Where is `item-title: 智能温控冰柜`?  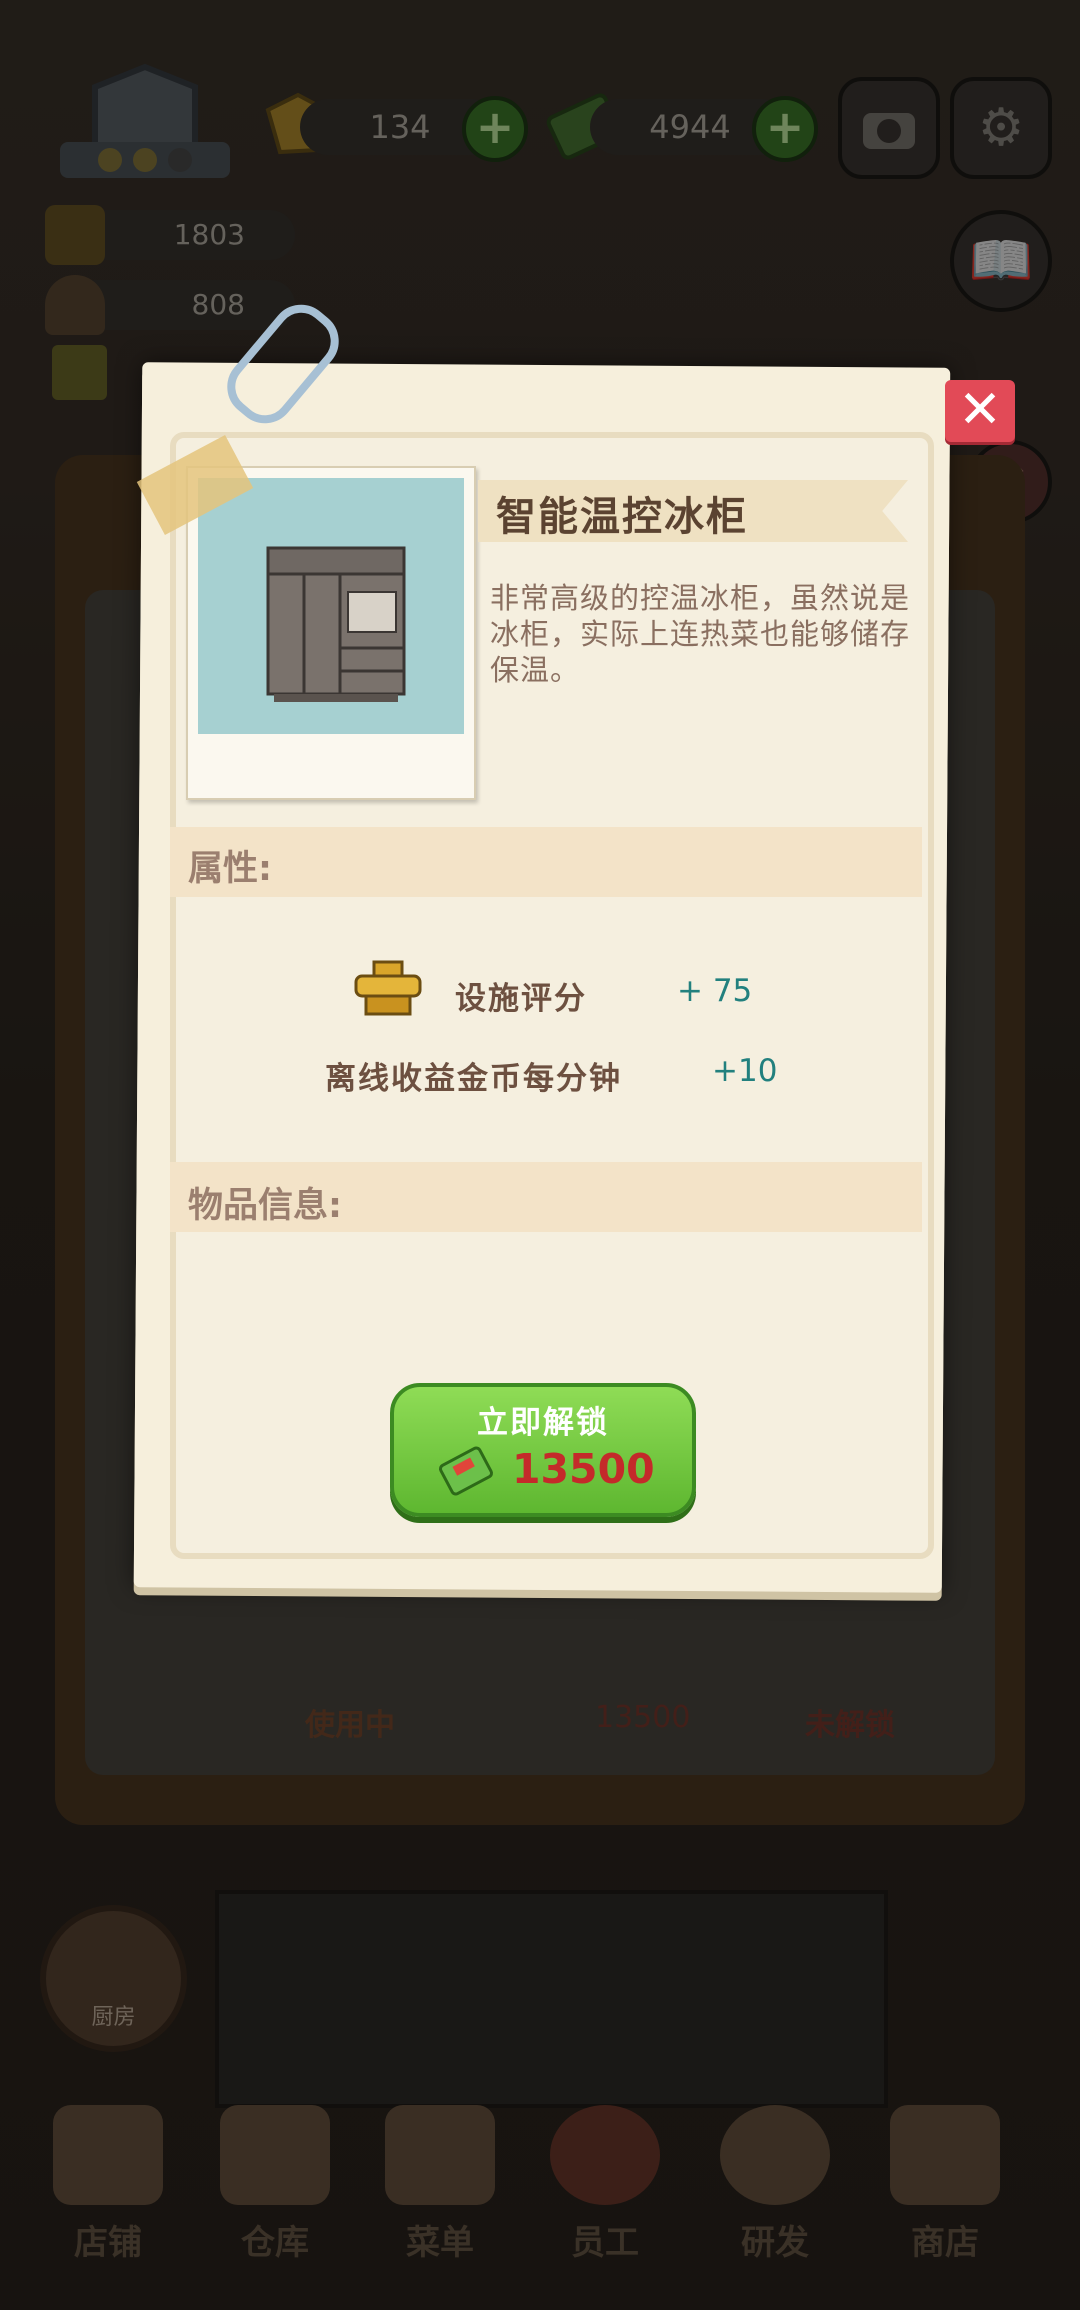
item-title: 智能温控冰柜 is located at coordinates (622, 517).